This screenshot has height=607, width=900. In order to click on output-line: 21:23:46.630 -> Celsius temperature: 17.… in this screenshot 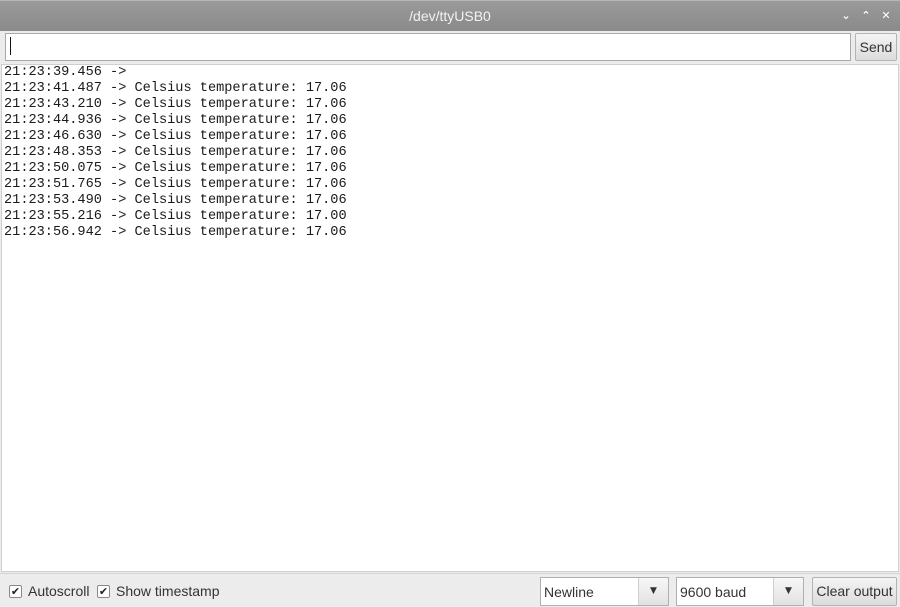, I will do `click(175, 136)`.